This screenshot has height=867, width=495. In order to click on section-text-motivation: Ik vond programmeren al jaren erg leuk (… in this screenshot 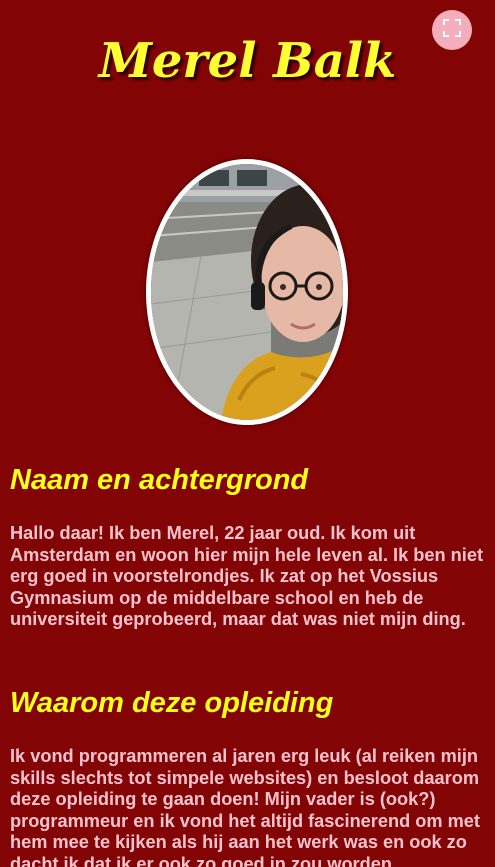, I will do `click(245, 806)`.